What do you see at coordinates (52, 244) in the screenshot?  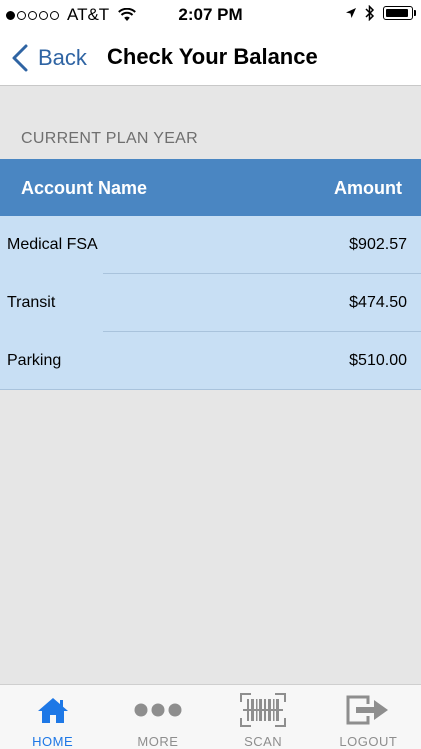 I see `account-name: Medical FSA` at bounding box center [52, 244].